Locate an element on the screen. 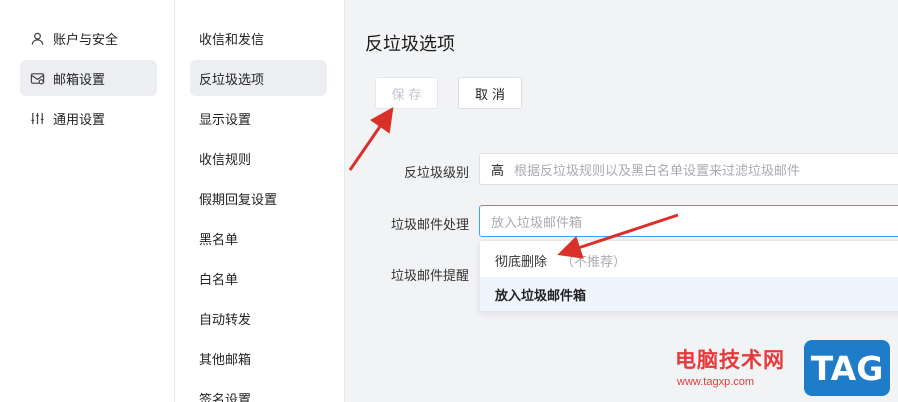 This screenshot has height=402, width=898. subnav-item-display: 显示设置 is located at coordinates (258, 118).